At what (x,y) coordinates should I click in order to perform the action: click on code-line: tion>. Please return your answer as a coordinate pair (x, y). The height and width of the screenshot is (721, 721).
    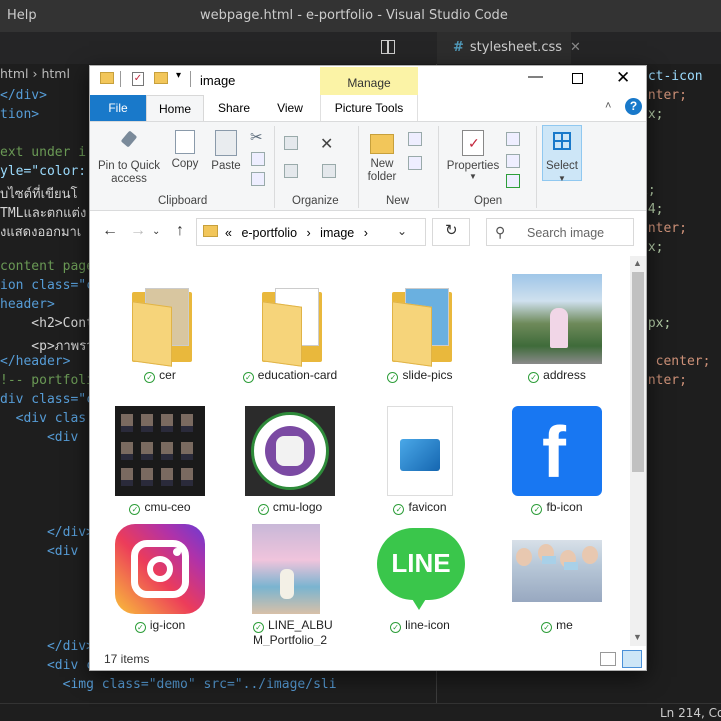
    Looking at the image, I should click on (20, 114).